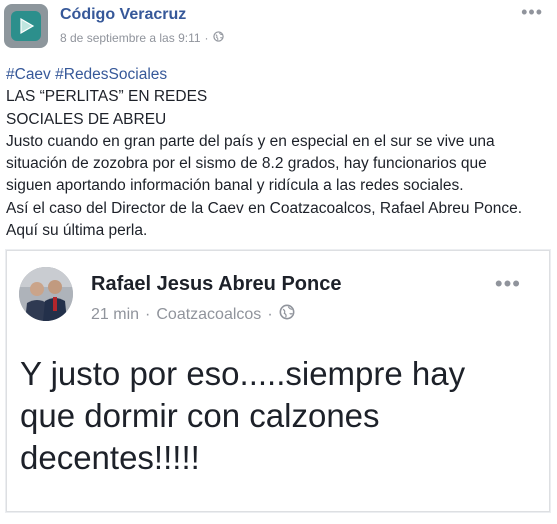 The width and height of the screenshot is (557, 524). I want to click on shared-post-location: Coatzacoalcos, so click(209, 314).